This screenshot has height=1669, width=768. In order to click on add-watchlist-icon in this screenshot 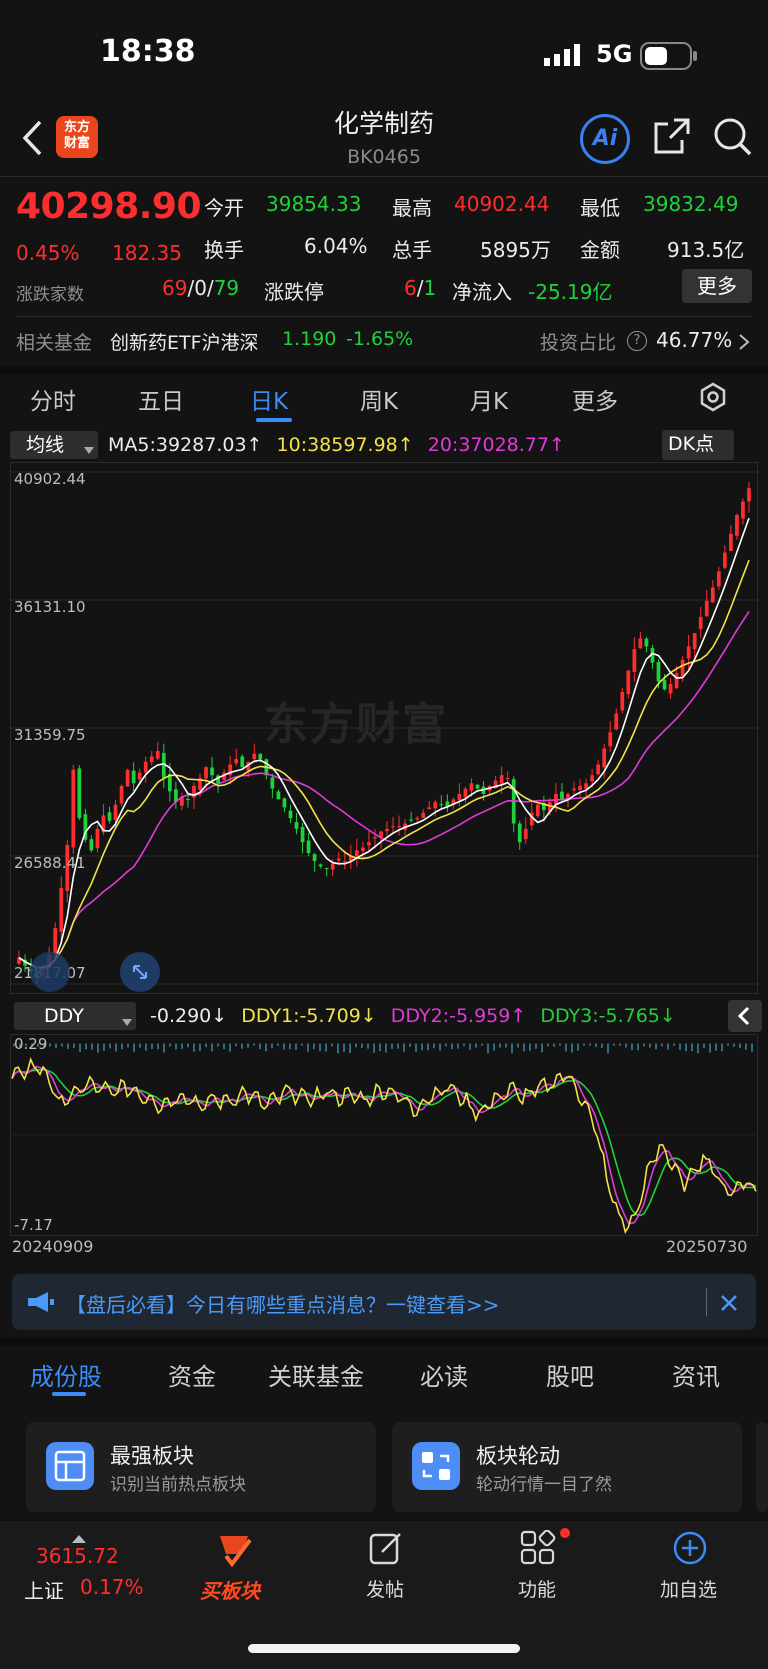, I will do `click(690, 1550)`.